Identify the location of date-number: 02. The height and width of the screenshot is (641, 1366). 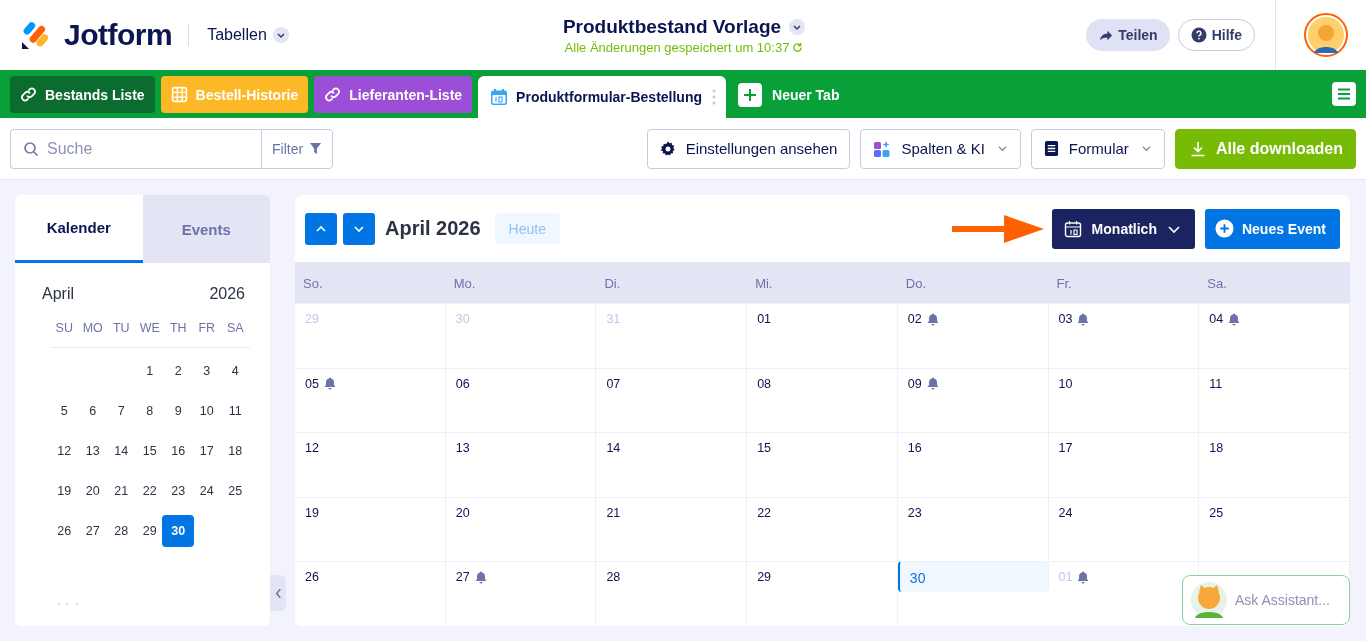
(914, 319).